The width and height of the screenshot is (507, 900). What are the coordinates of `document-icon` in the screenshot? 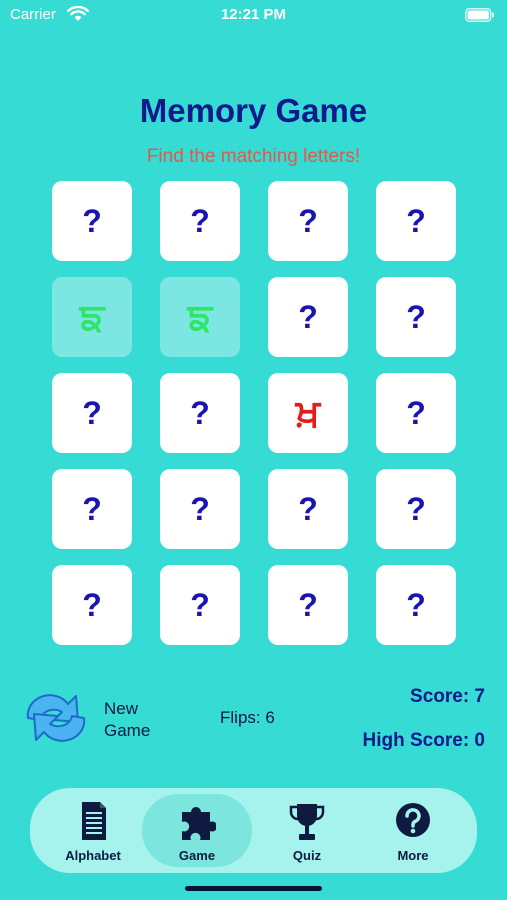 It's located at (94, 821).